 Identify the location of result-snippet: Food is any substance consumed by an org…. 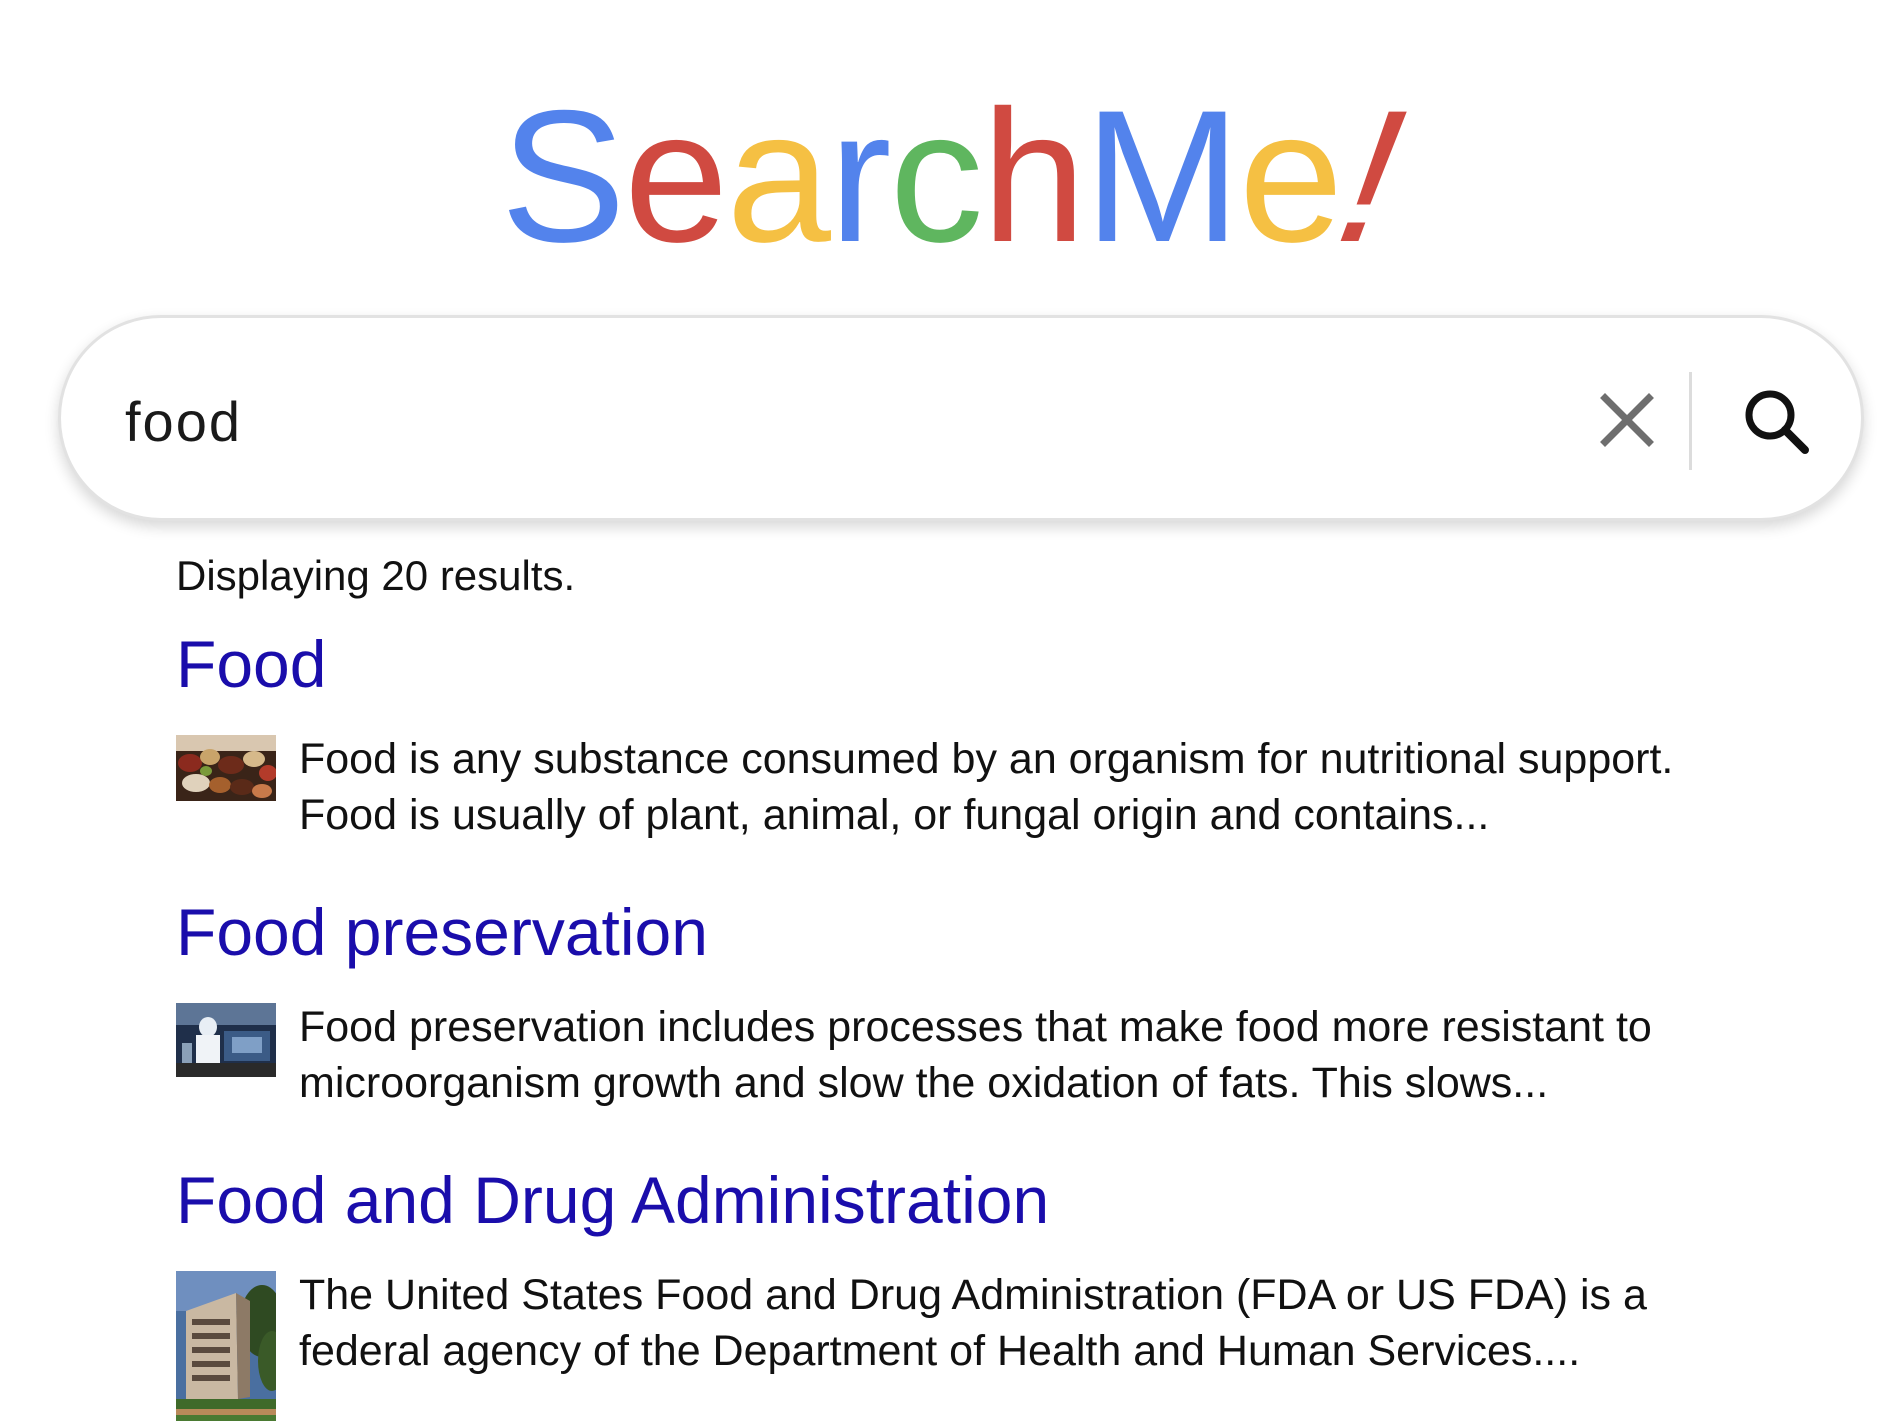
(1017, 787).